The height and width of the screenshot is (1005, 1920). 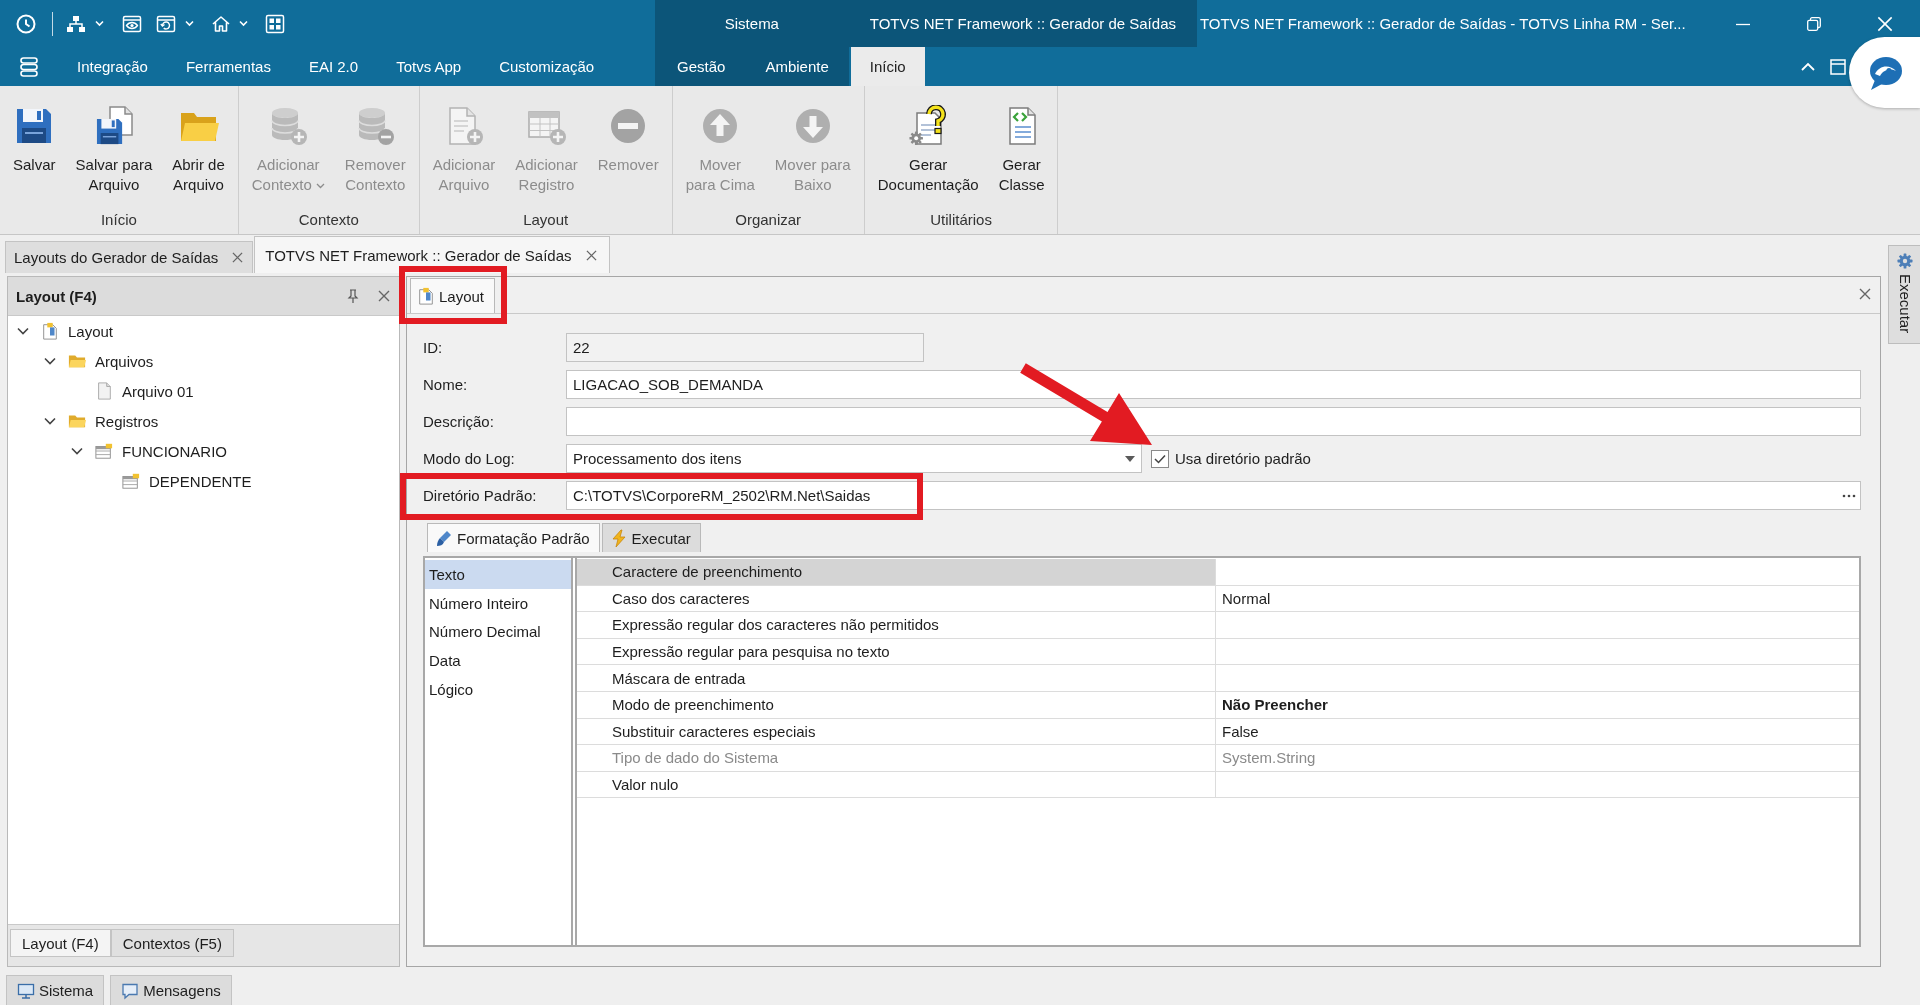 I want to click on eye-window-icon, so click(x=132, y=23).